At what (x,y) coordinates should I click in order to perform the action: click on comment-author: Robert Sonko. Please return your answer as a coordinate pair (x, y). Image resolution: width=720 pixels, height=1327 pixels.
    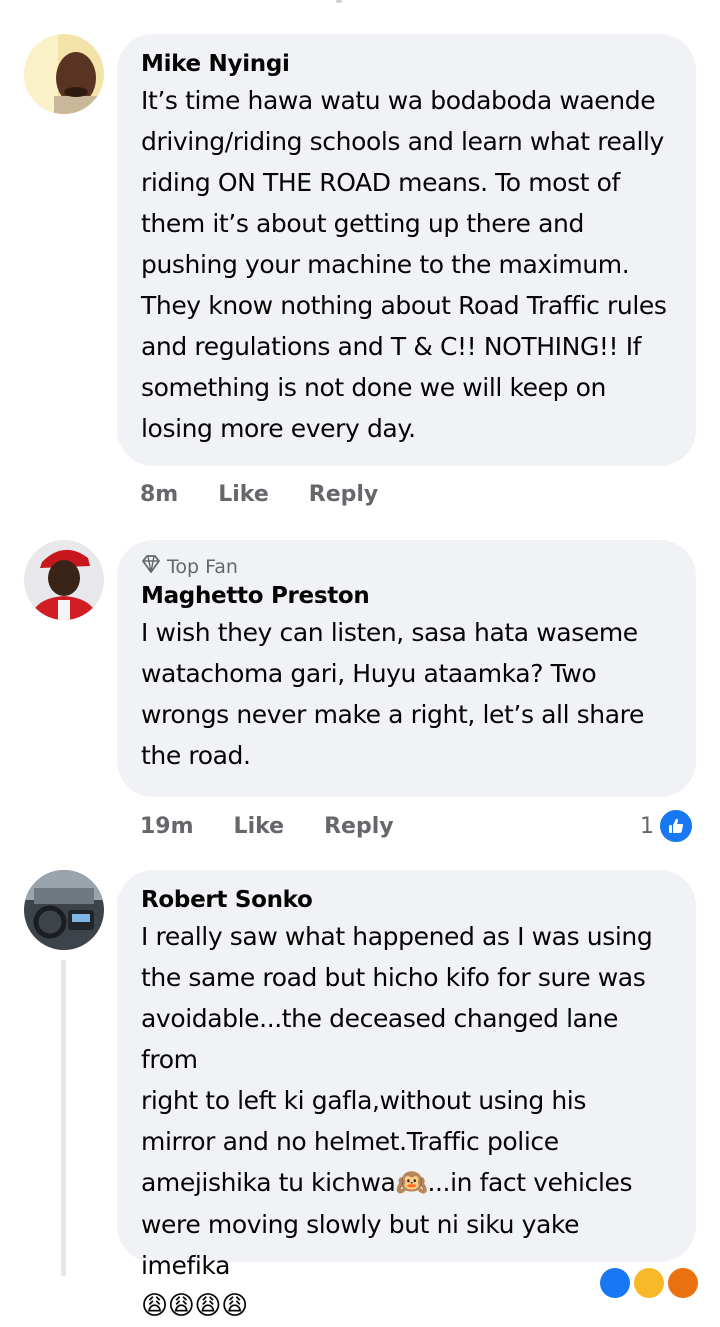
    Looking at the image, I should click on (406, 900).